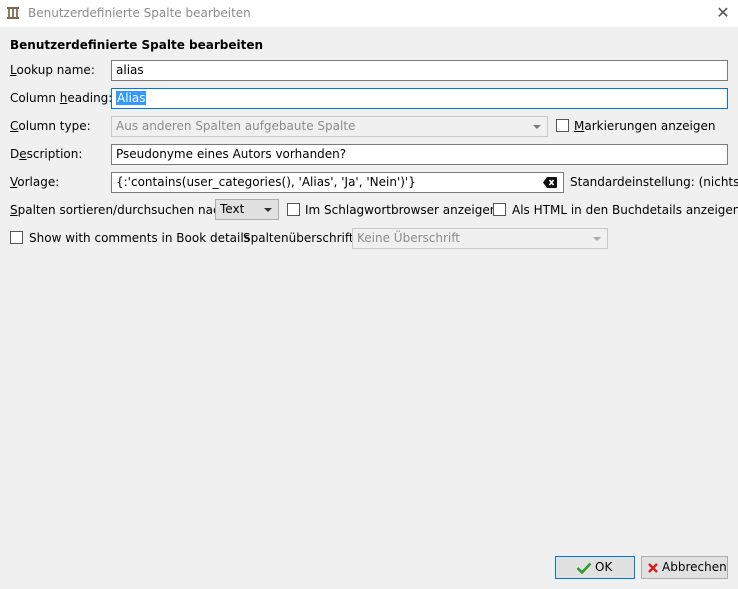 This screenshot has width=738, height=589. I want to click on tag-browser-label: Im Schlagwortbrowser anzeigen, so click(401, 210).